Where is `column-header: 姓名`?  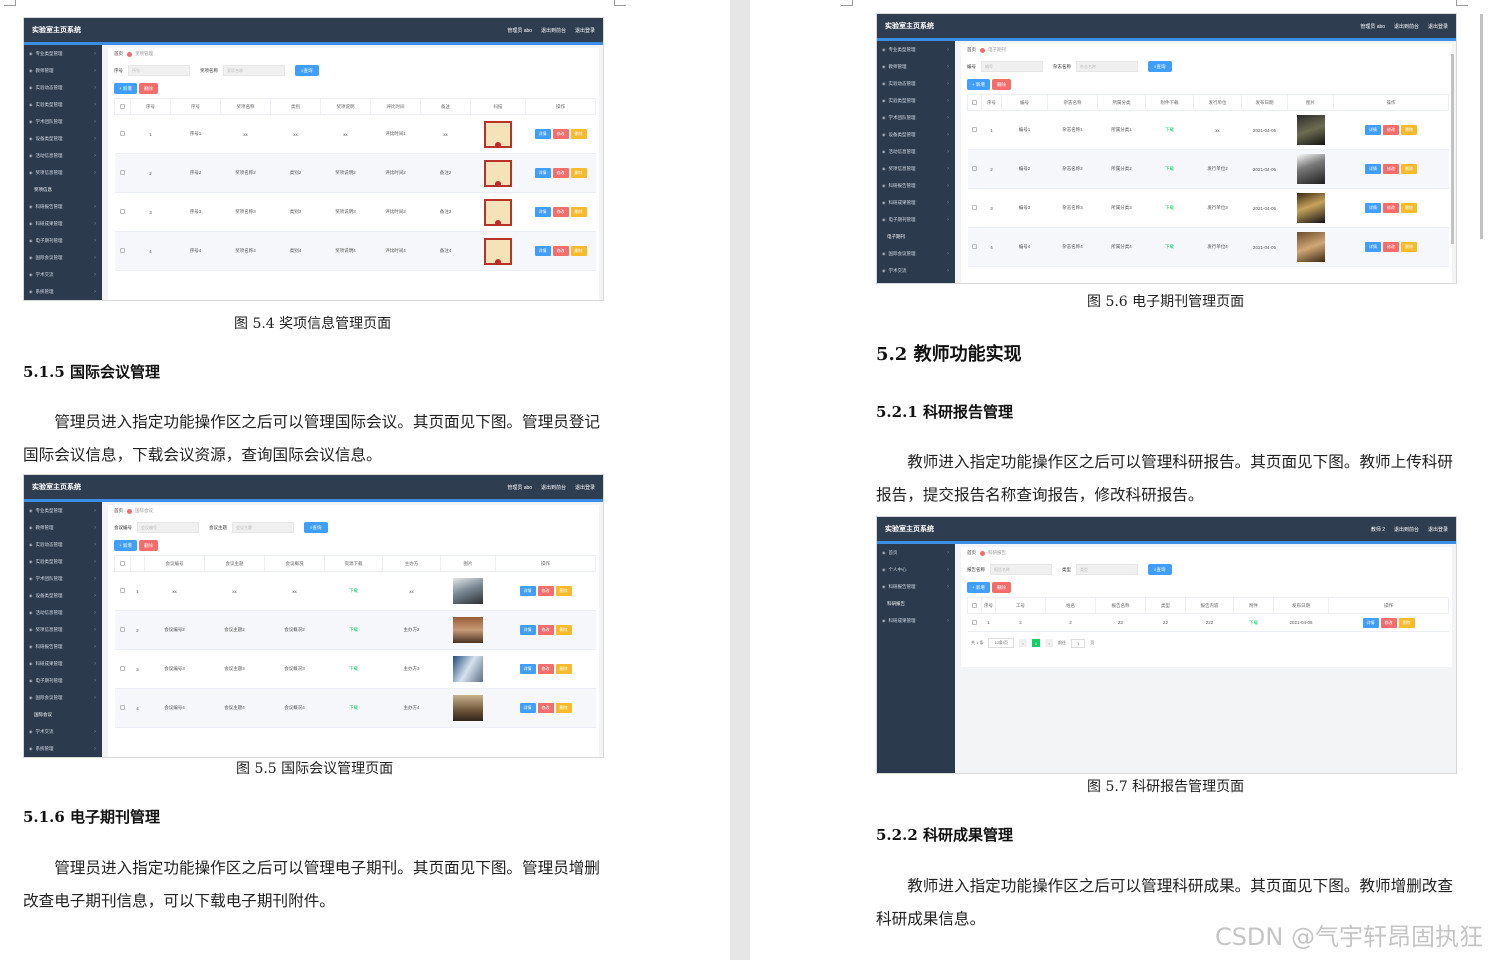
column-header: 姓名 is located at coordinates (1070, 605).